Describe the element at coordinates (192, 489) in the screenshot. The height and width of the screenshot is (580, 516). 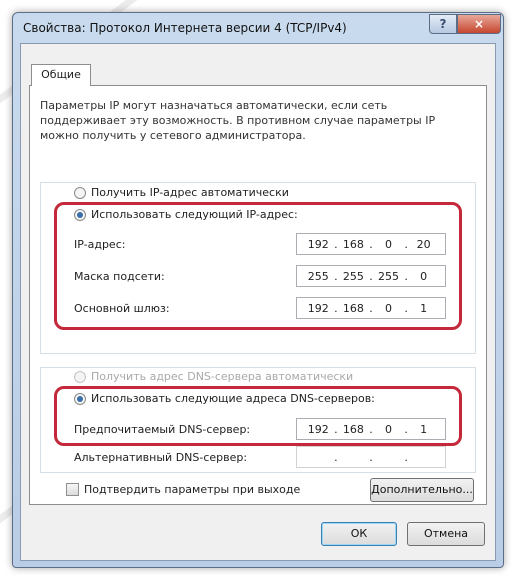
I see `validate-on-exit-label: Подтвердить параметры при выходе` at that location.